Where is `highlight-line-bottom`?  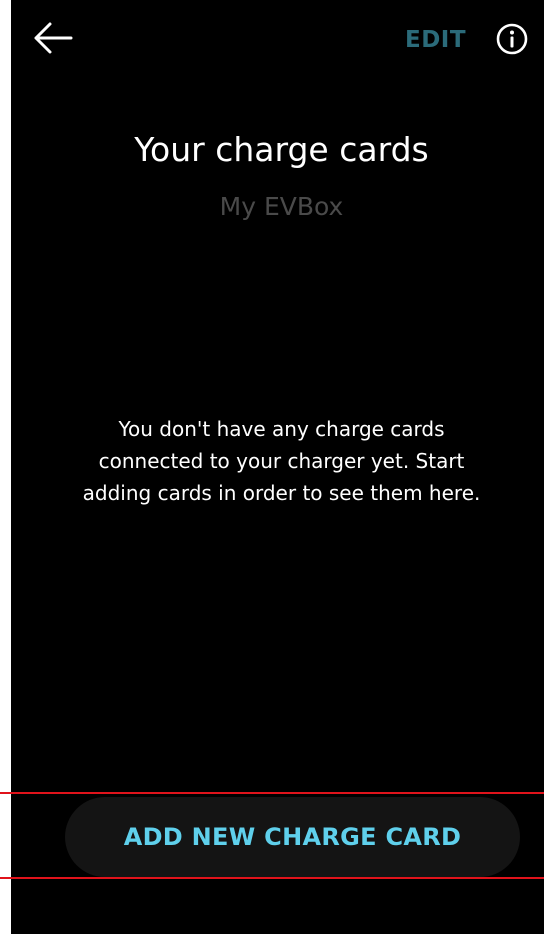
highlight-line-bottom is located at coordinates (272, 878).